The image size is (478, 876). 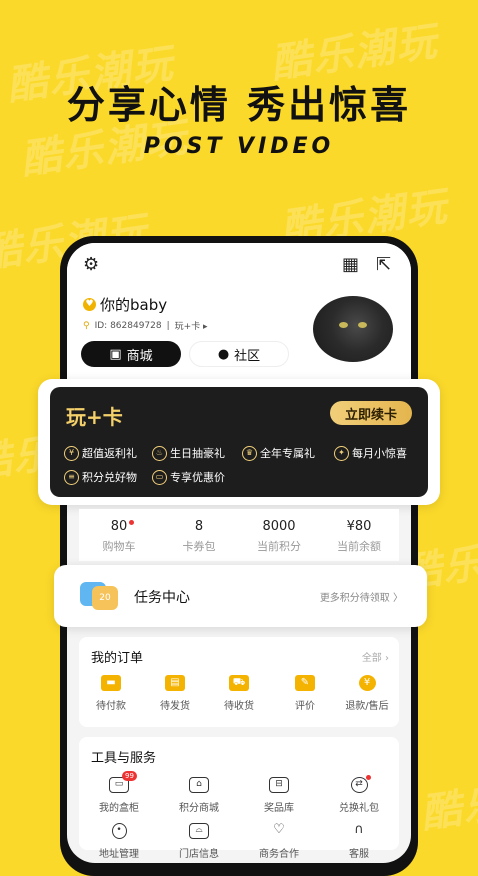 I want to click on order-to-ship: ▤ 待发货, so click(x=175, y=693).